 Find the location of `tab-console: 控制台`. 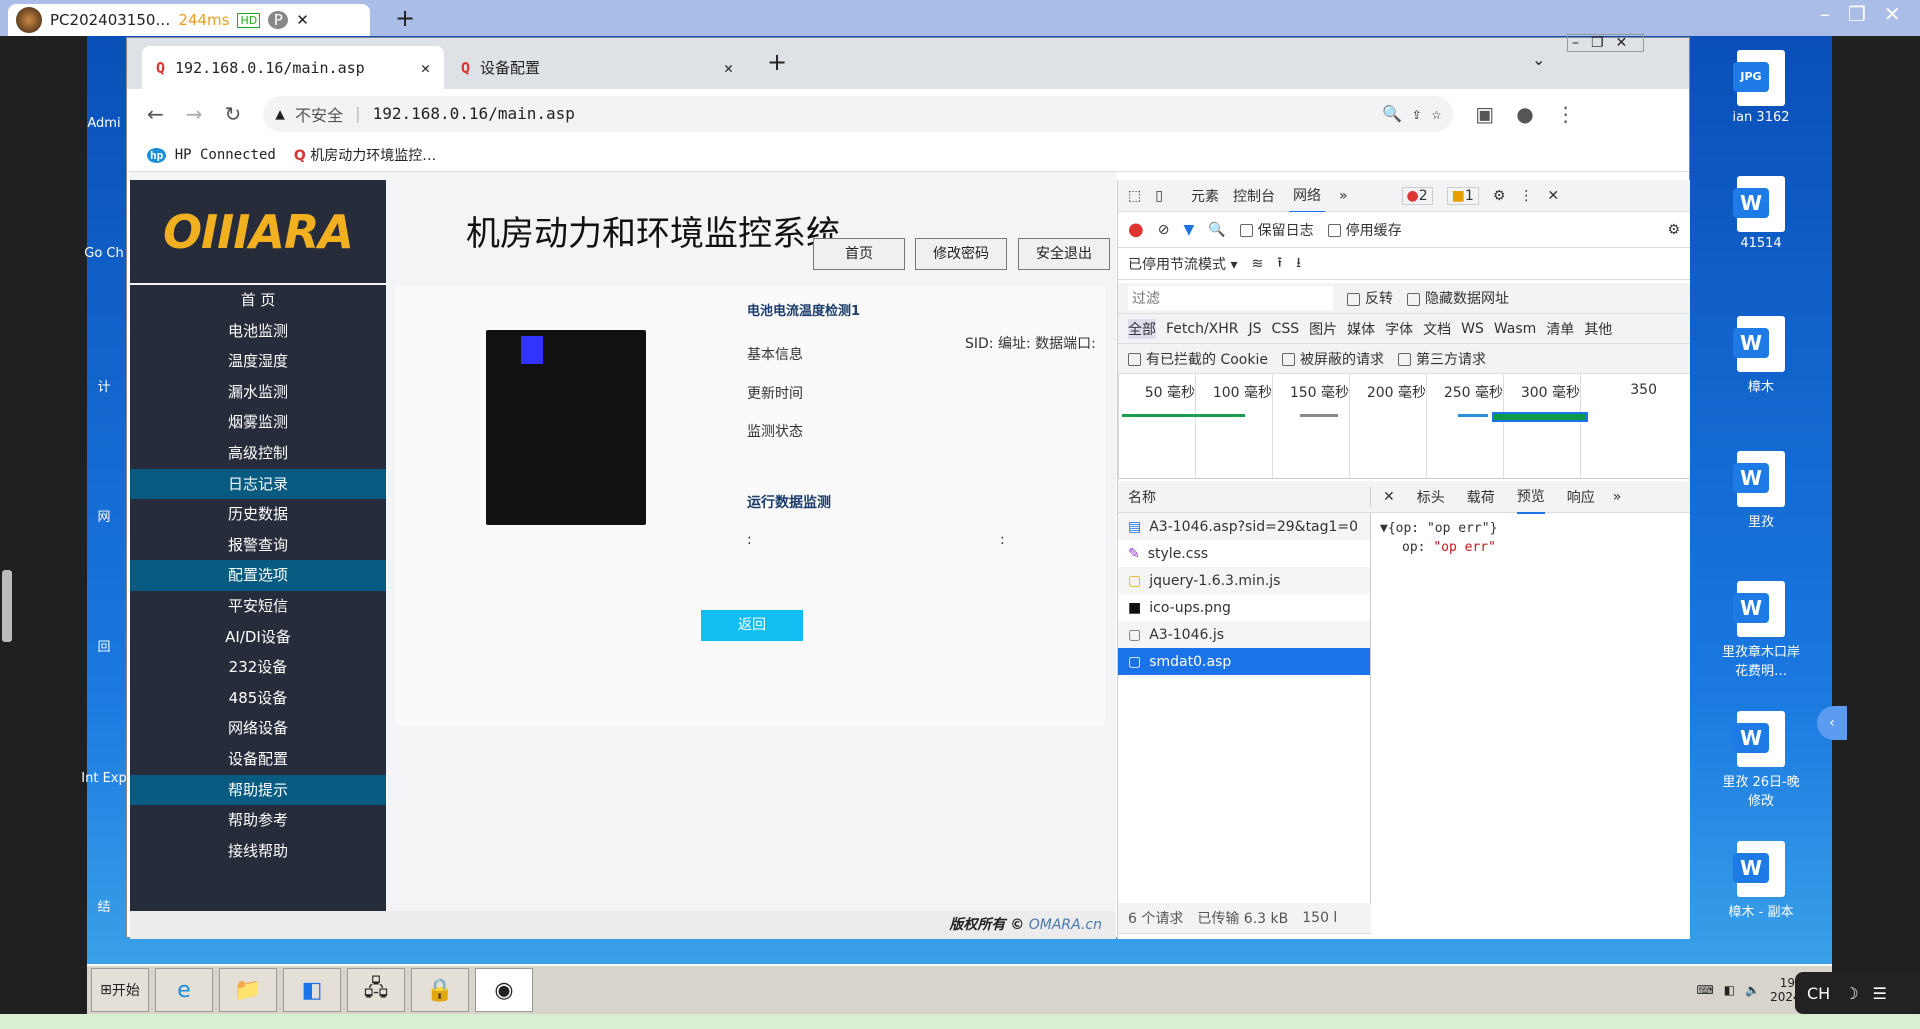

tab-console: 控制台 is located at coordinates (1254, 196).